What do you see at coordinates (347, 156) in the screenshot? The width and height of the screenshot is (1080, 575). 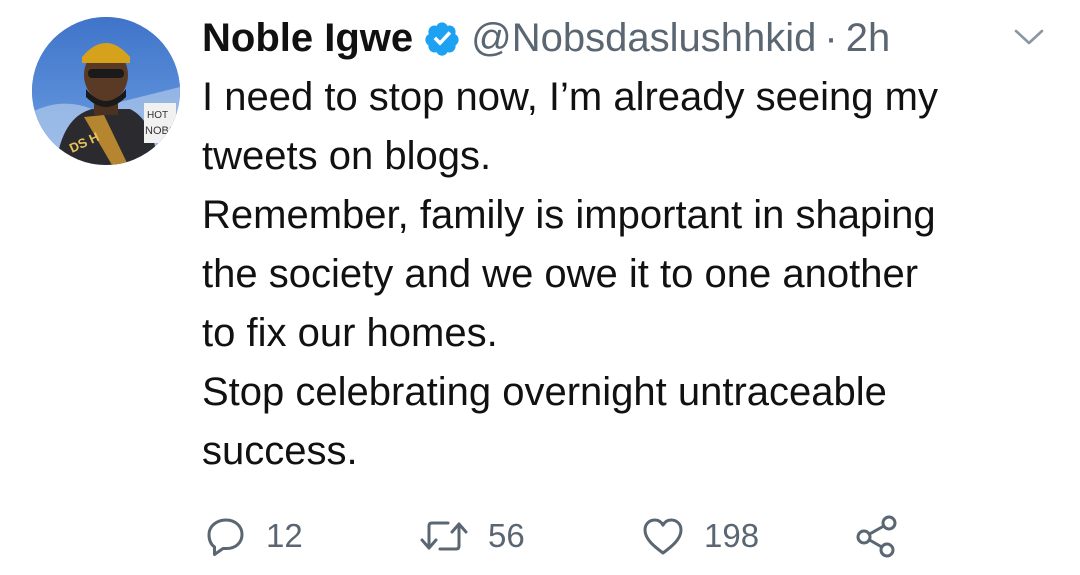 I see `tweet-text-line: tweets on blogs.` at bounding box center [347, 156].